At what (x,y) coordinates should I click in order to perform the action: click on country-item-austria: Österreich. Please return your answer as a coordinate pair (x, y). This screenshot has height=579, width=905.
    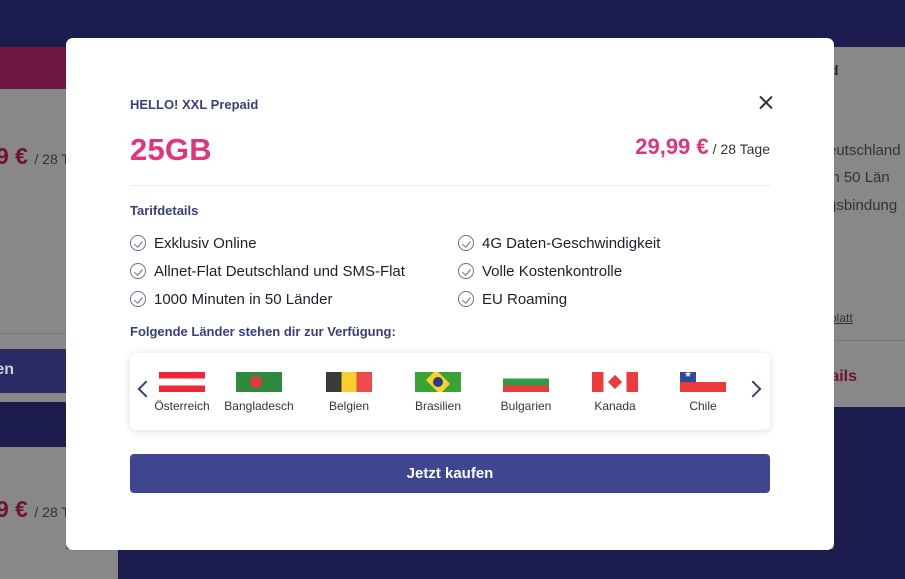
    Looking at the image, I should click on (182, 392).